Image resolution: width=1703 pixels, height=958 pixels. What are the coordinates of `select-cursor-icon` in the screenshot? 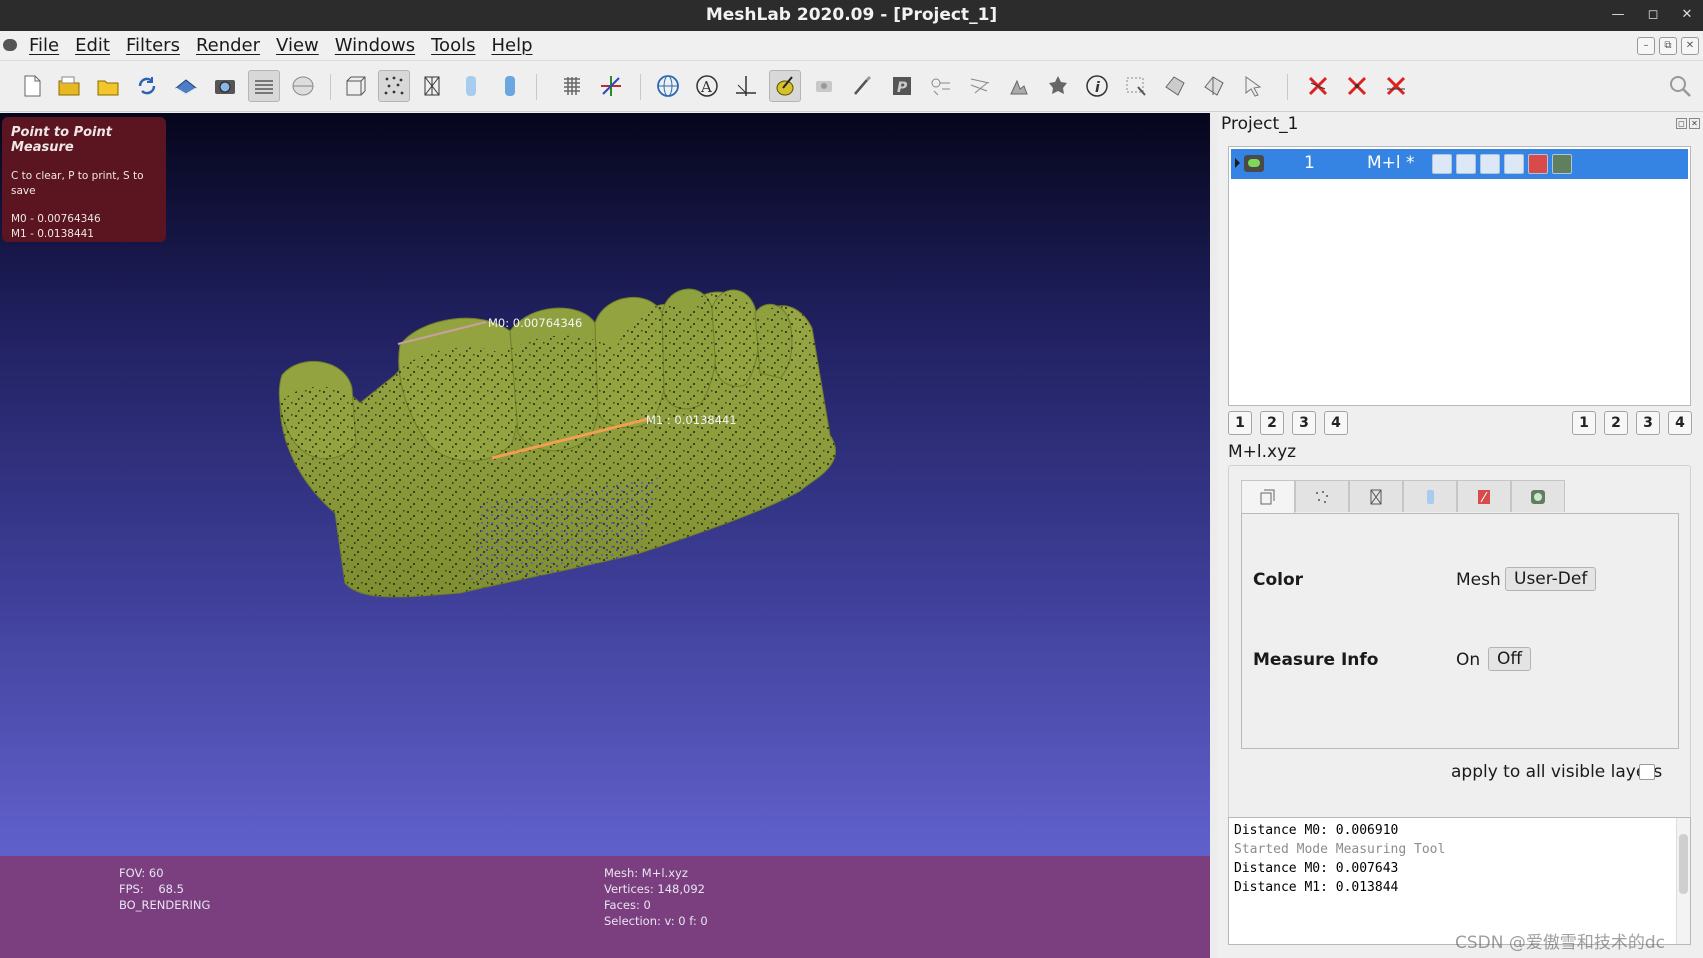 It's located at (1253, 86).